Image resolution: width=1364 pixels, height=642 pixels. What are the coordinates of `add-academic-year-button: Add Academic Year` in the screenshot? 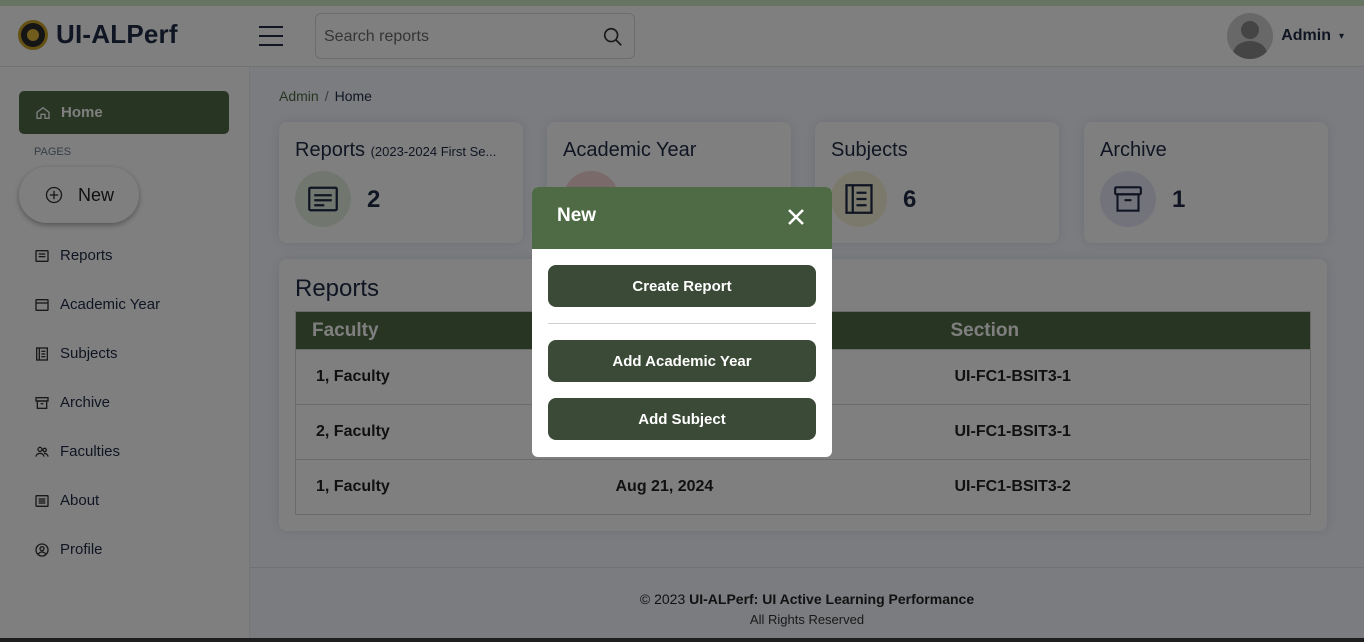 It's located at (682, 361).